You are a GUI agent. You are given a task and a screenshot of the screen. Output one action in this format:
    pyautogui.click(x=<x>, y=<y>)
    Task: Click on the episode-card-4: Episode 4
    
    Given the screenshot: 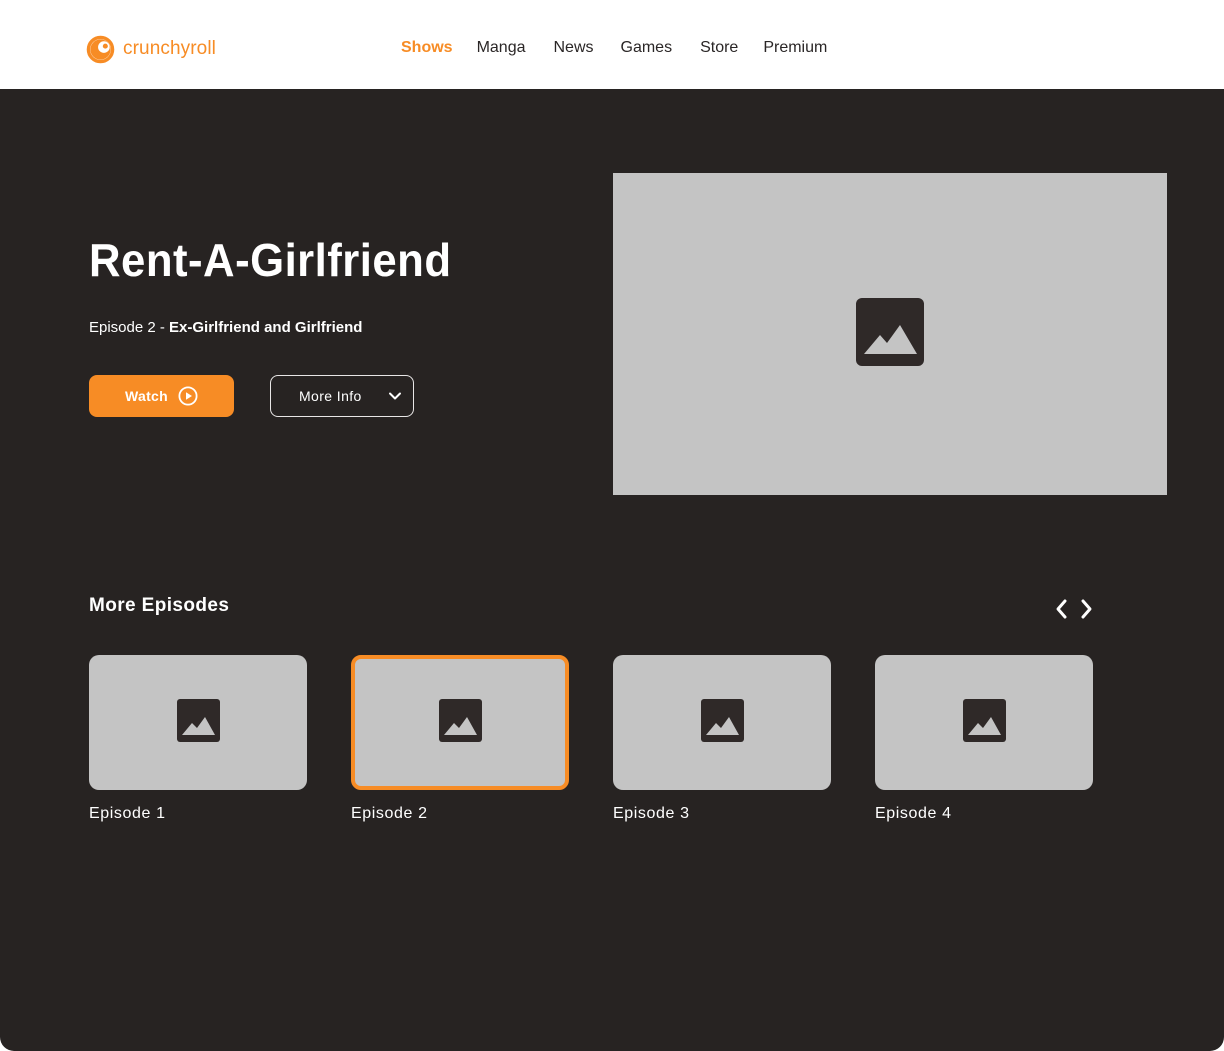 What is the action you would take?
    pyautogui.click(x=984, y=739)
    